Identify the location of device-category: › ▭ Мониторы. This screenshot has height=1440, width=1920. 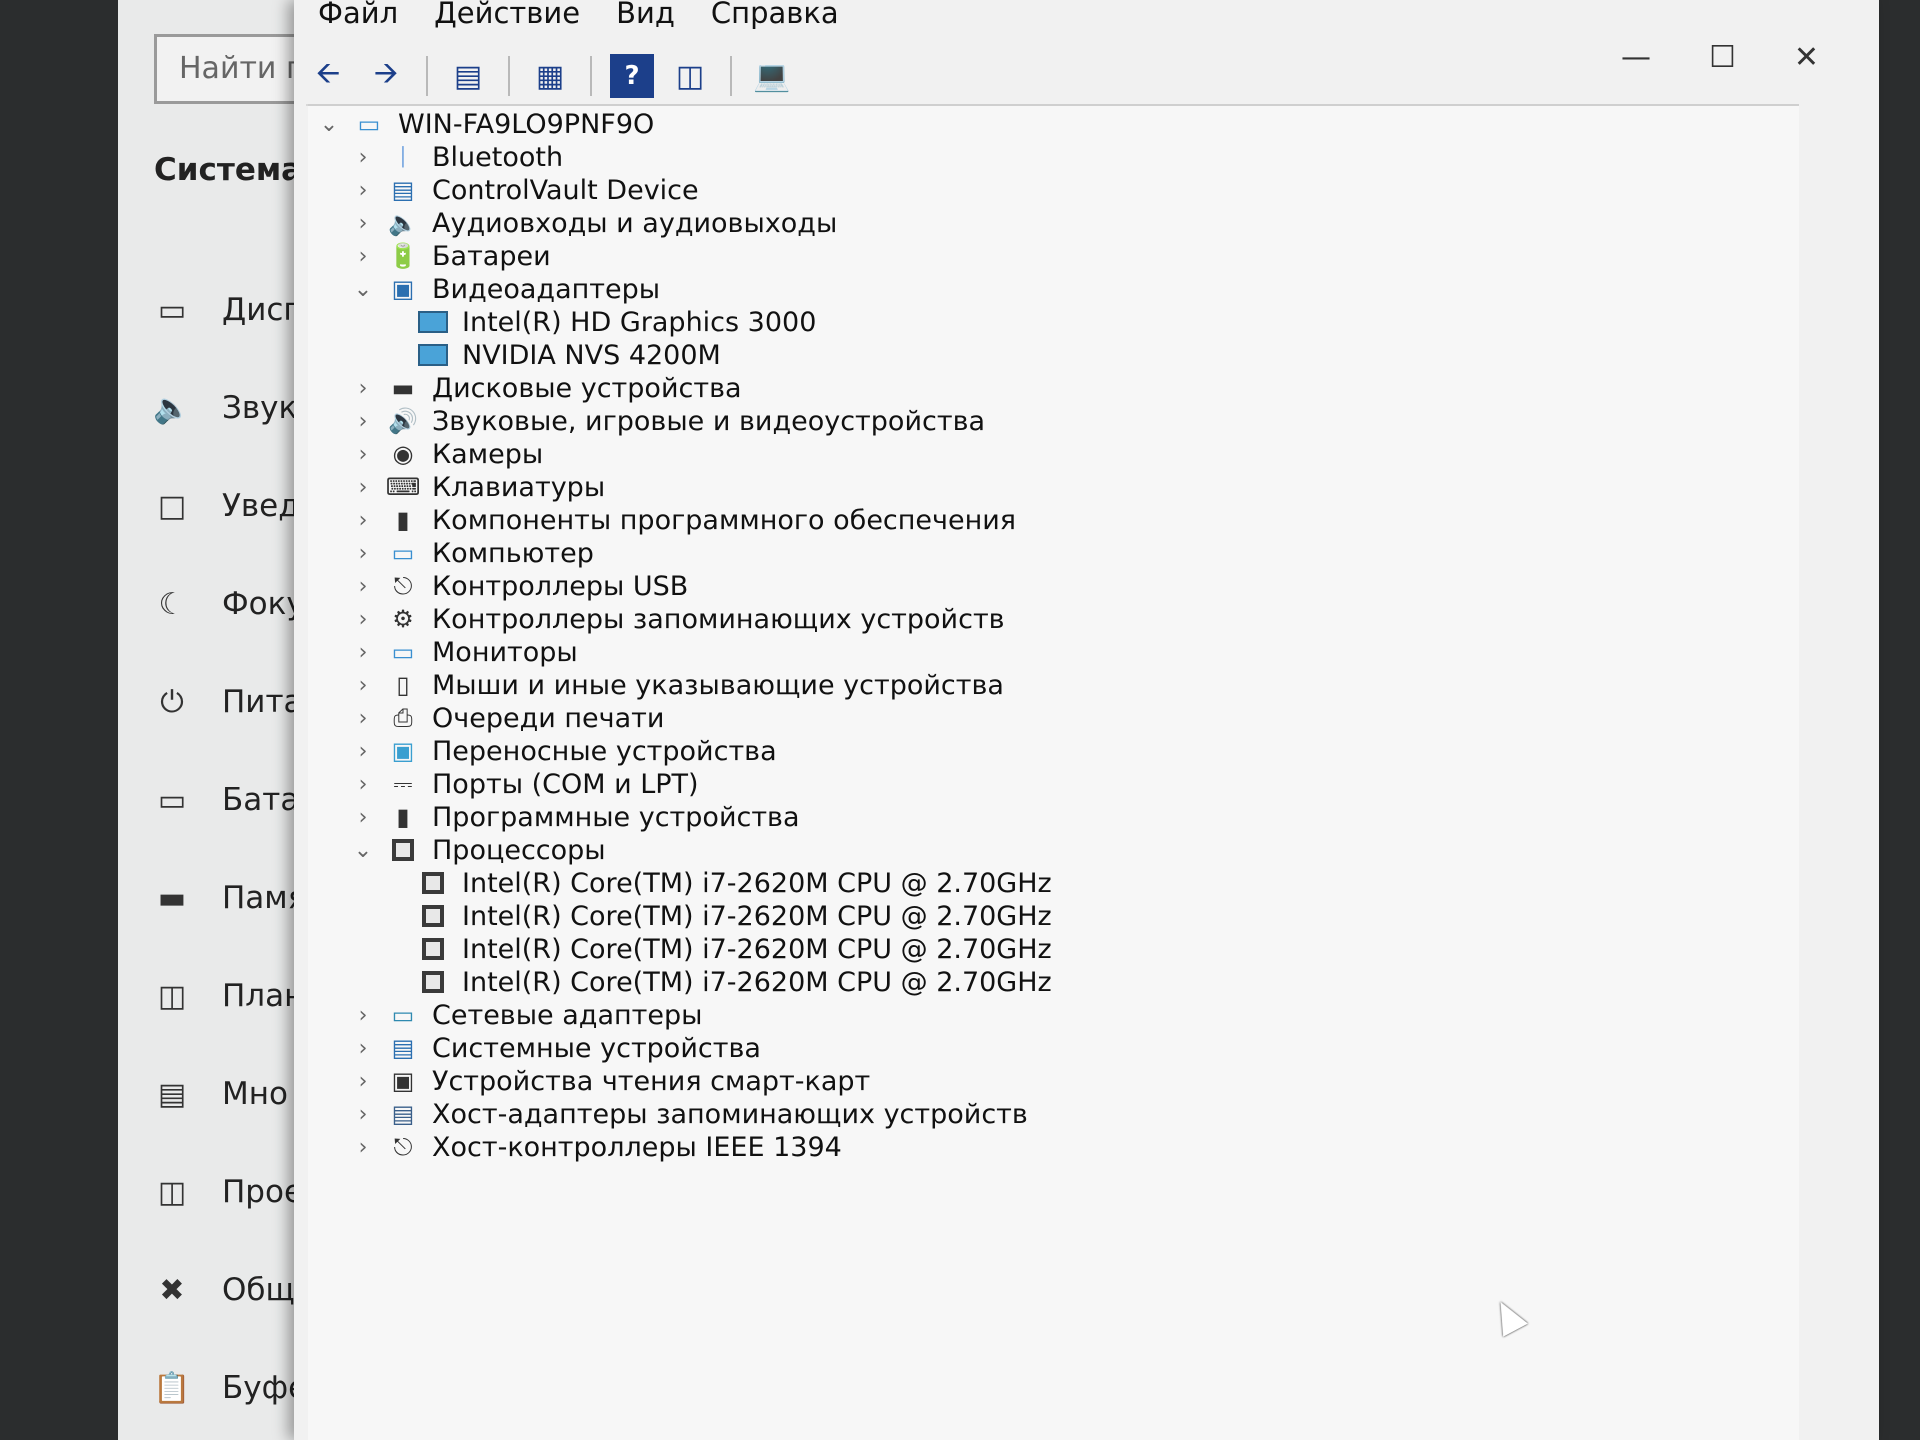
(463, 652).